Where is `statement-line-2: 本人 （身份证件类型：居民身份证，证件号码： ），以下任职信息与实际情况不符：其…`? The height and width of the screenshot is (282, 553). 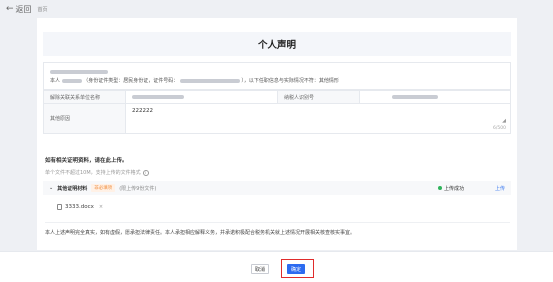 statement-line-2: 本人 （身份证件类型：居民身份证，证件号码： ），以下任职信息与实际情况不符：其… is located at coordinates (277, 81).